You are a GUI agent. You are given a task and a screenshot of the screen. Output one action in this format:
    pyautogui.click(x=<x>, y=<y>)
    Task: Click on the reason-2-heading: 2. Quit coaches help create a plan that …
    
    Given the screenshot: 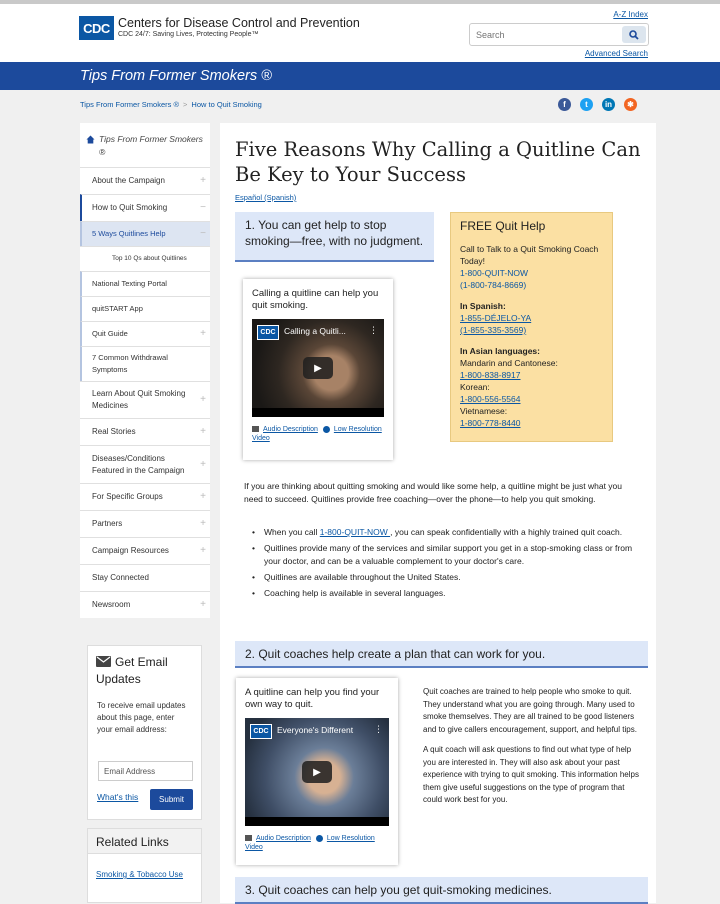 What is the action you would take?
    pyautogui.click(x=441, y=654)
    